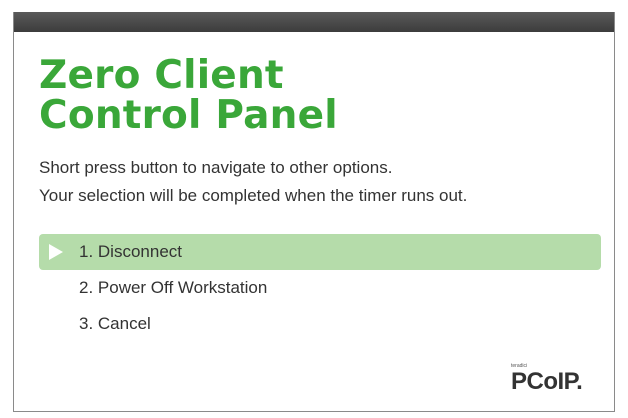 This screenshot has width=628, height=418. I want to click on menu-item-power-off-workstation: 2. Power Off Workstation, so click(320, 288).